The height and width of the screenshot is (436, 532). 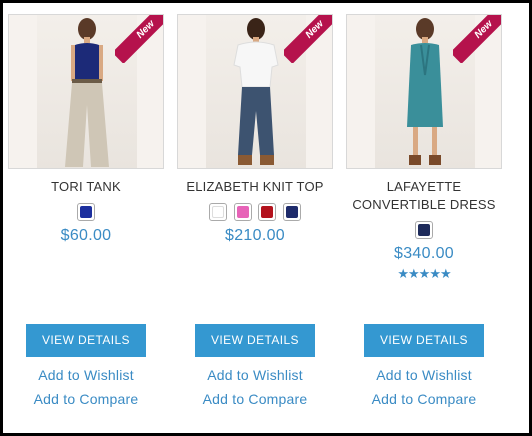 What do you see at coordinates (424, 253) in the screenshot?
I see `product-price: $340.00` at bounding box center [424, 253].